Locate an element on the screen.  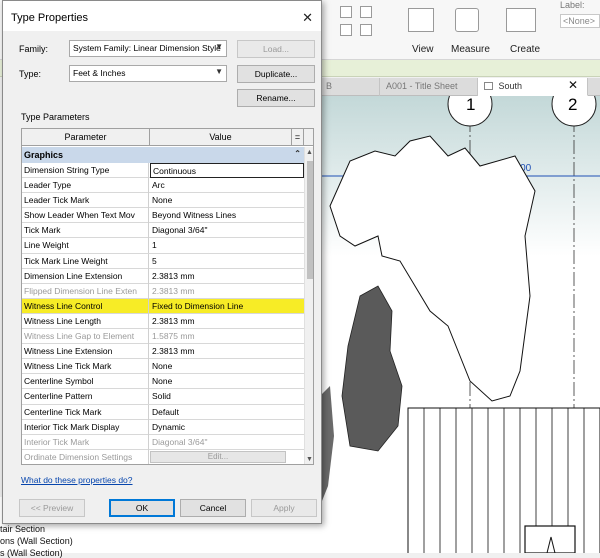
param-value: Solid is located at coordinates (227, 396).